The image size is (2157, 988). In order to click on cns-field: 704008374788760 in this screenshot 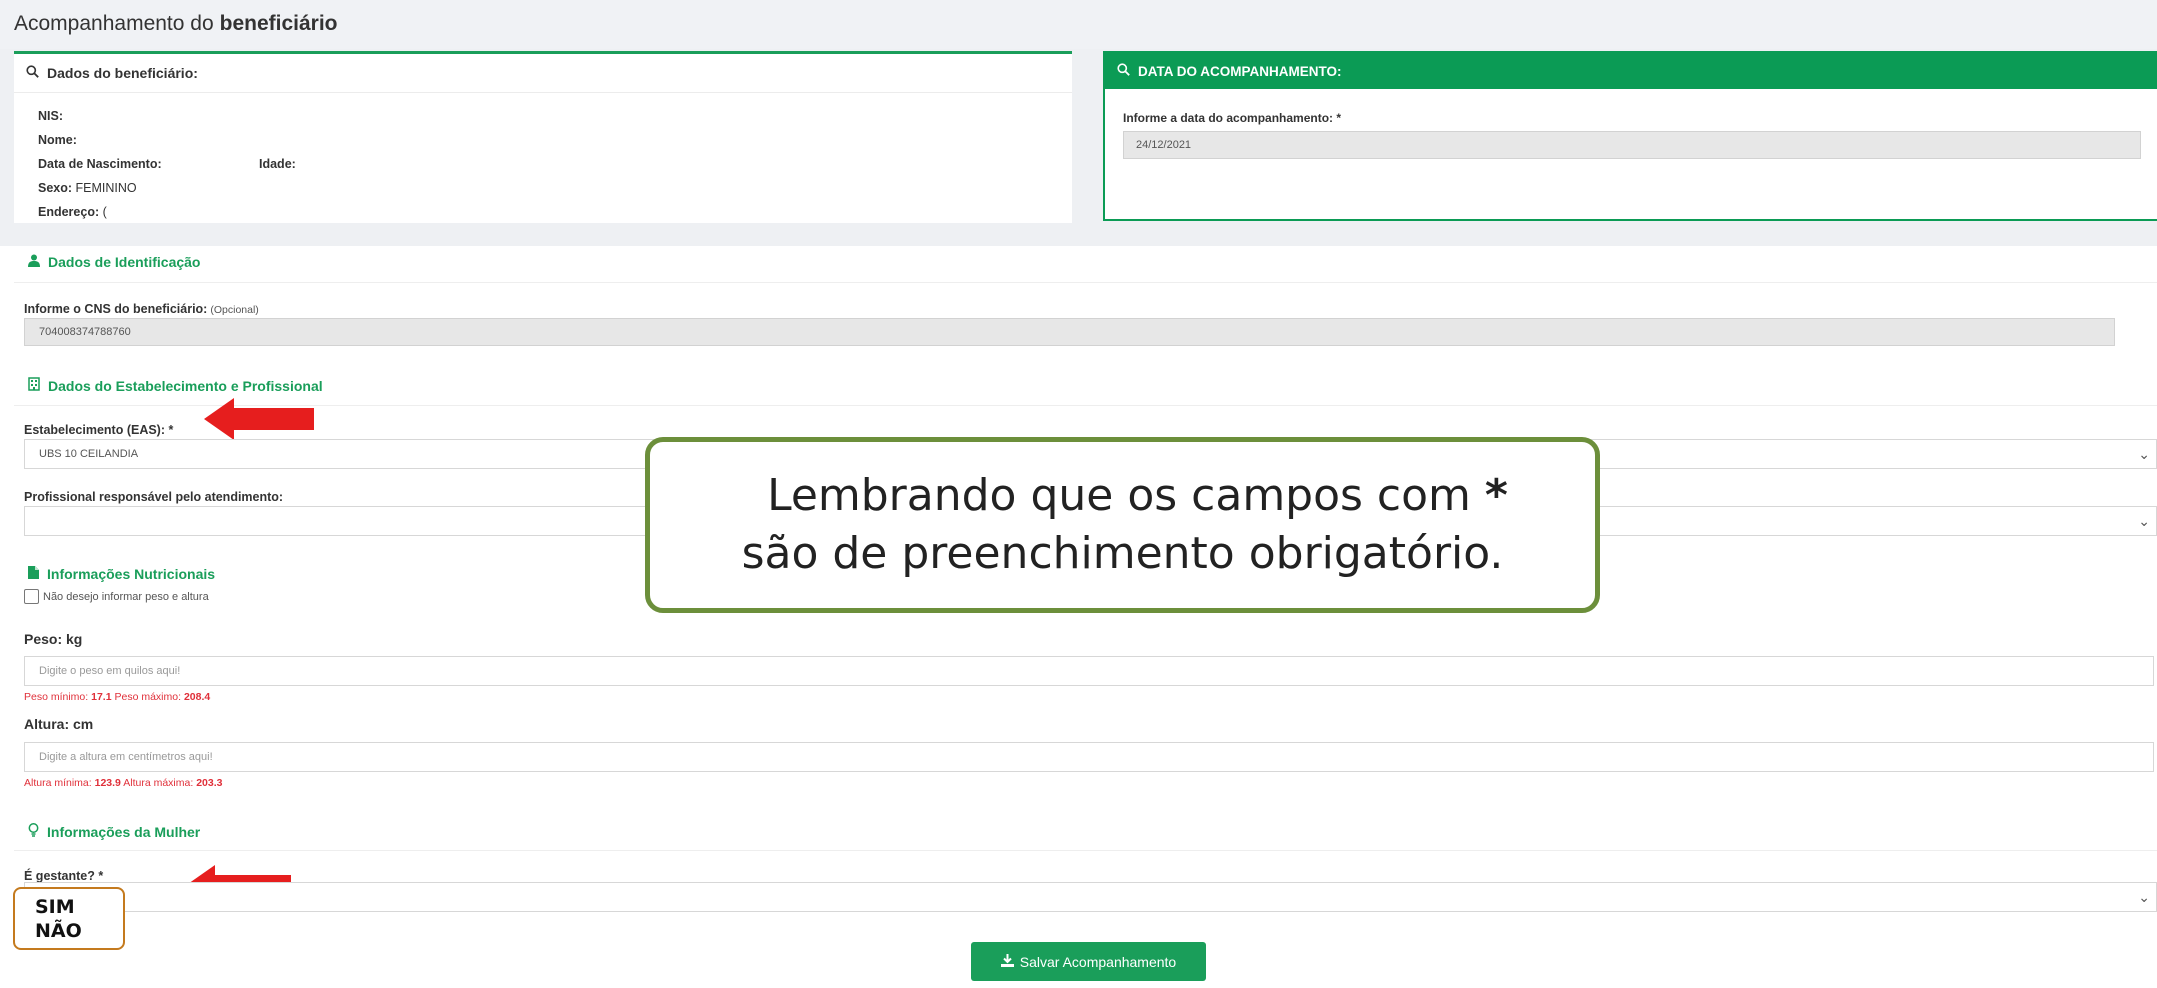, I will do `click(1069, 332)`.